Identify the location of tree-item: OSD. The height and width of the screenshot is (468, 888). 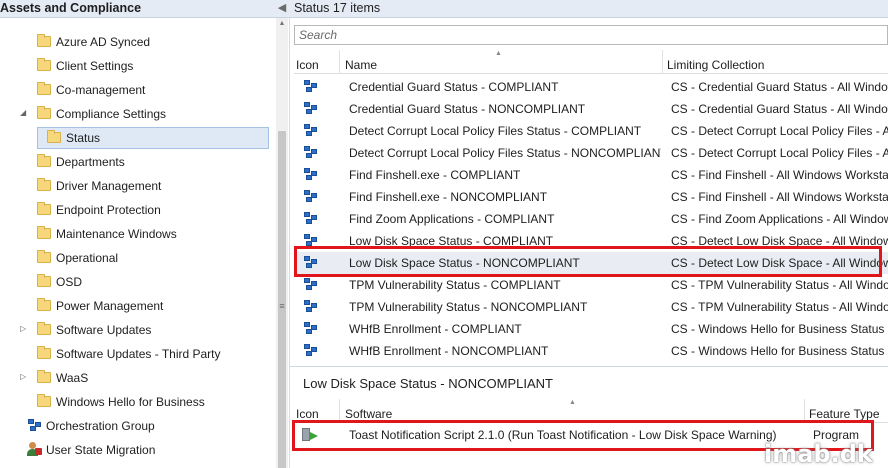
(138, 282).